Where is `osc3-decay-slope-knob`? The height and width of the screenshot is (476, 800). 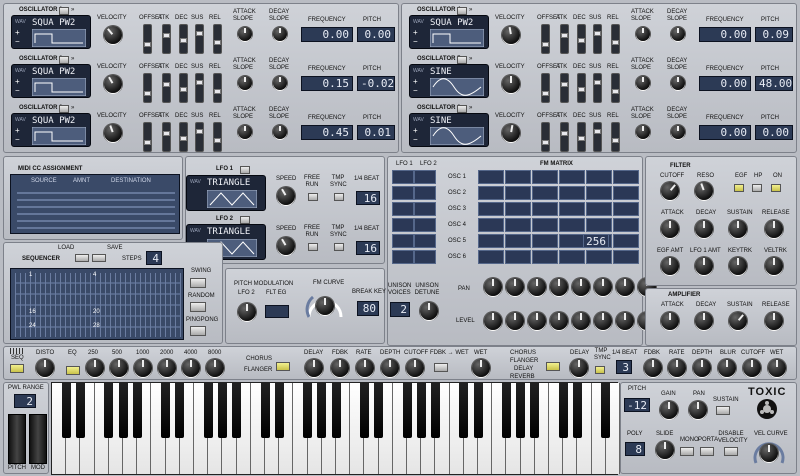 osc3-decay-slope-knob is located at coordinates (280, 132).